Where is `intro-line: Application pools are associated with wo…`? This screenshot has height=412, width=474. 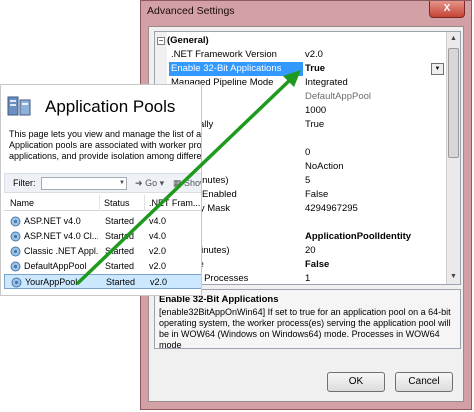
intro-line: Application pools are associated with wo… is located at coordinates (105, 145).